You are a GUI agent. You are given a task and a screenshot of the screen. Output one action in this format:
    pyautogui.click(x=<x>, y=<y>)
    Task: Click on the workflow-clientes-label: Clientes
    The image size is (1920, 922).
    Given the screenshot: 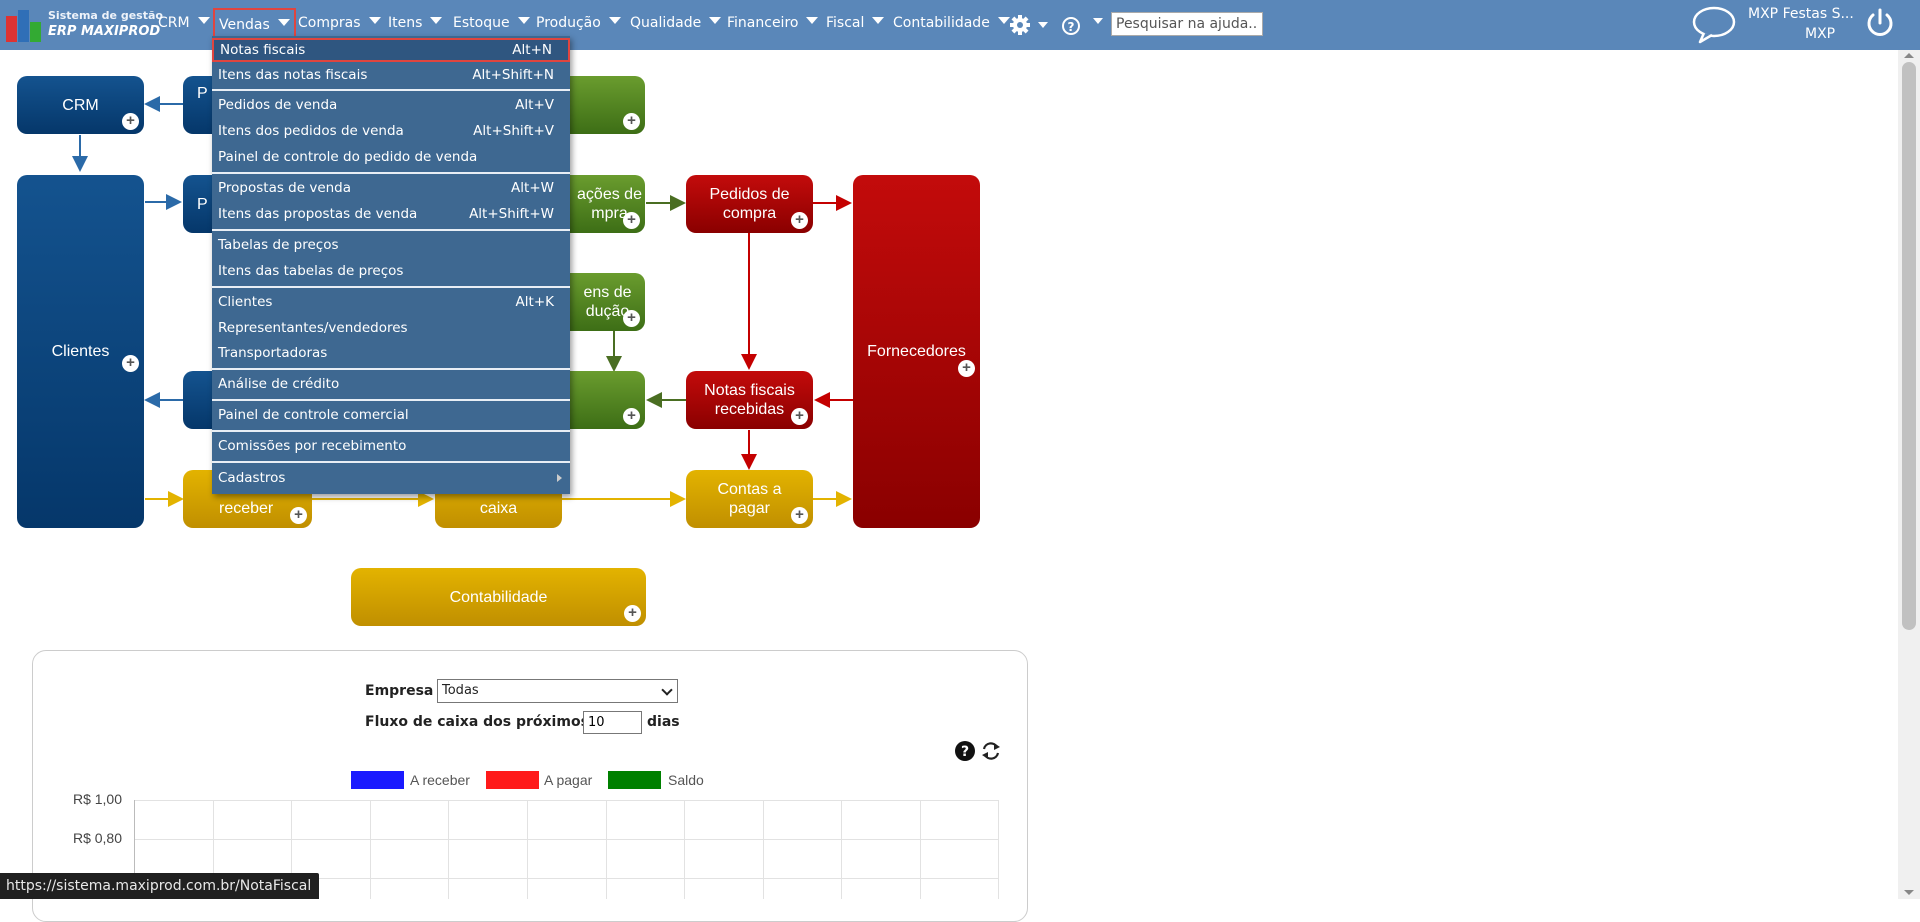 What is the action you would take?
    pyautogui.click(x=80, y=351)
    